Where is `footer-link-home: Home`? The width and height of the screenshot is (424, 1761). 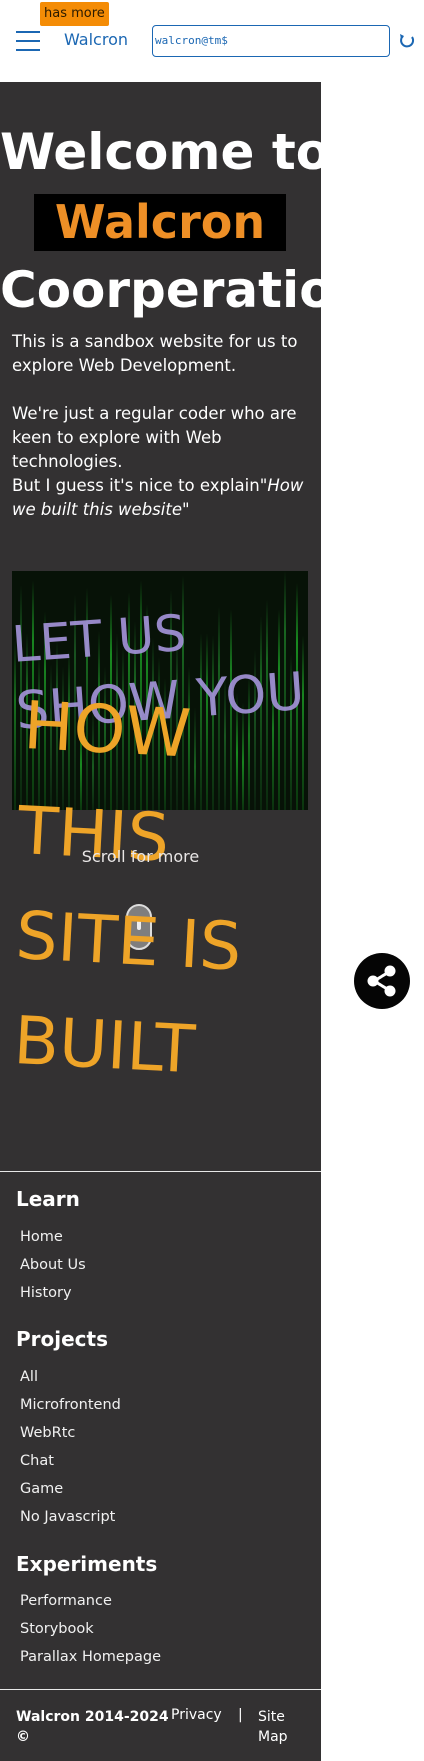 footer-link-home: Home is located at coordinates (41, 1237).